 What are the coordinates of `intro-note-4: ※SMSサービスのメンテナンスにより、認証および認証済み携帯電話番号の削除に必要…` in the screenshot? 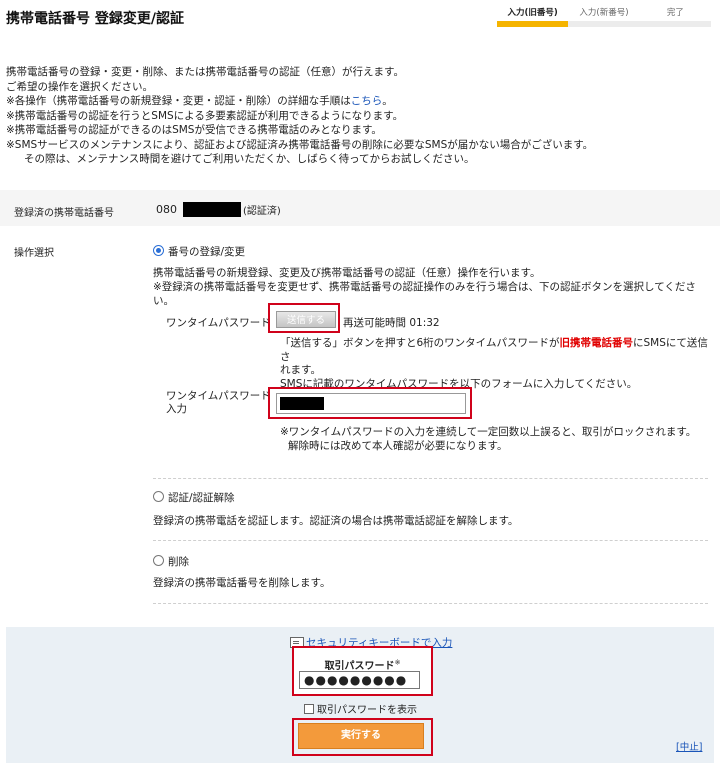 It's located at (300, 144).